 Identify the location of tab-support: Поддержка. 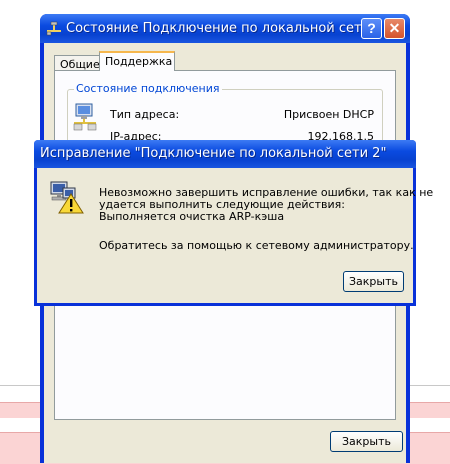
(137, 61).